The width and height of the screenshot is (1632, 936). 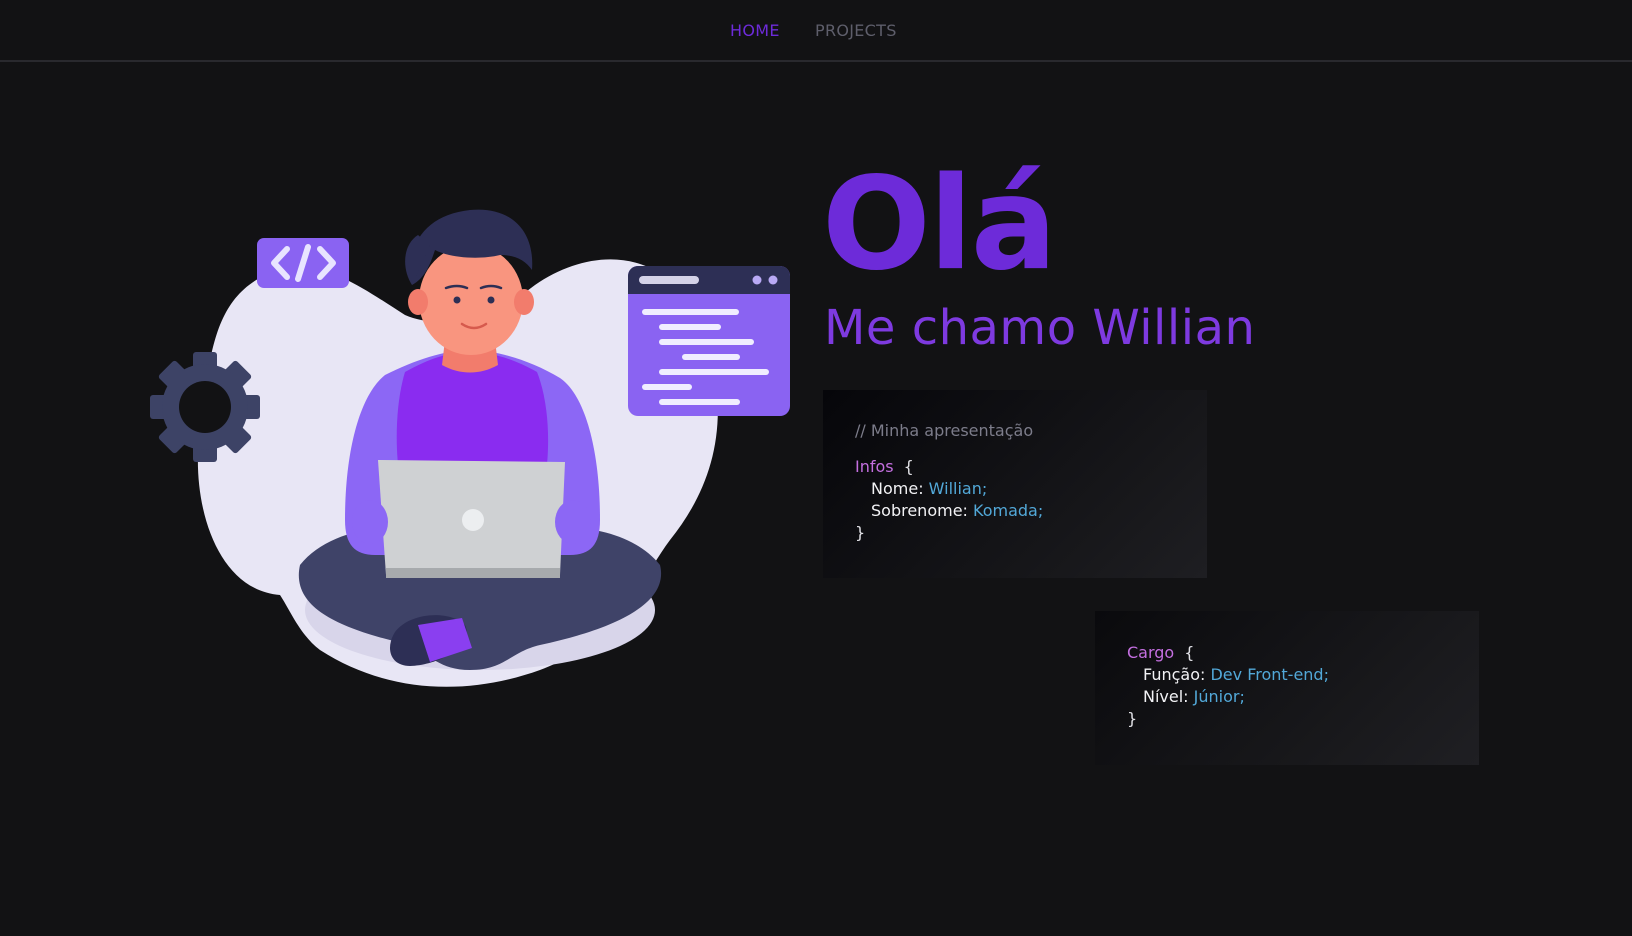 I want to click on cargo-close-brace: }, so click(x=1132, y=718).